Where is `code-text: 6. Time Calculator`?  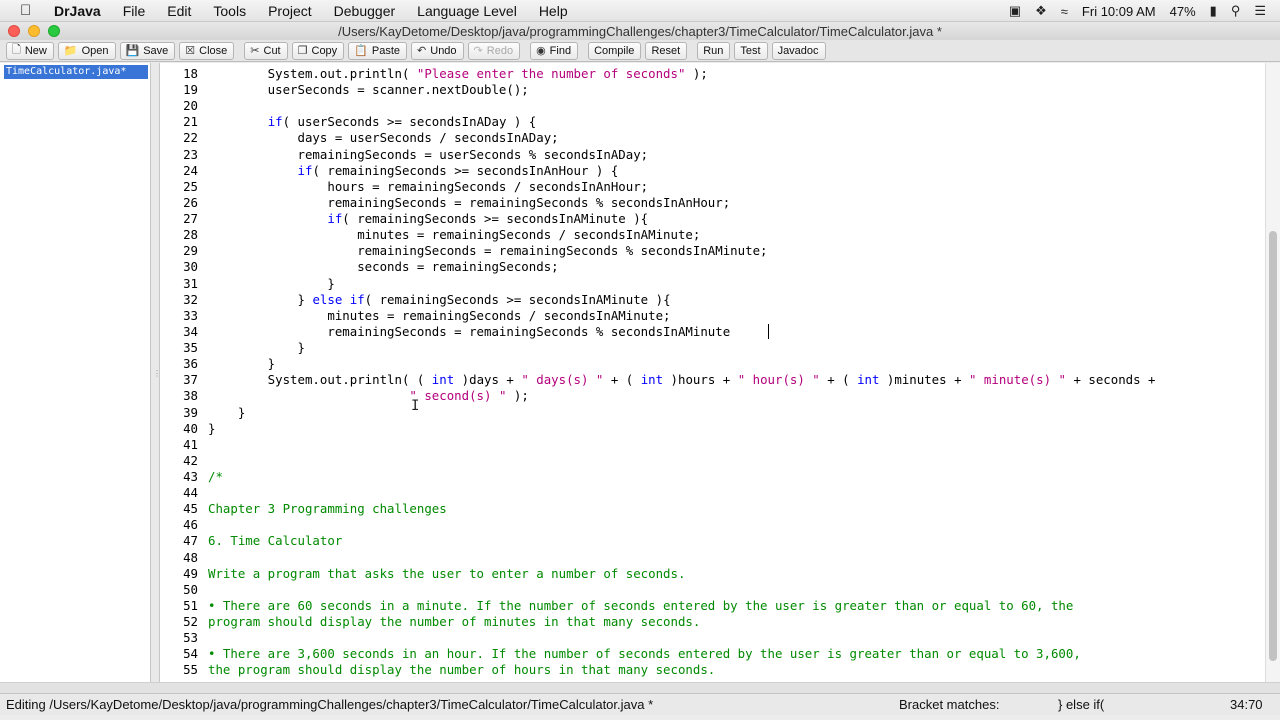
code-text: 6. Time Calculator is located at coordinates (275, 541).